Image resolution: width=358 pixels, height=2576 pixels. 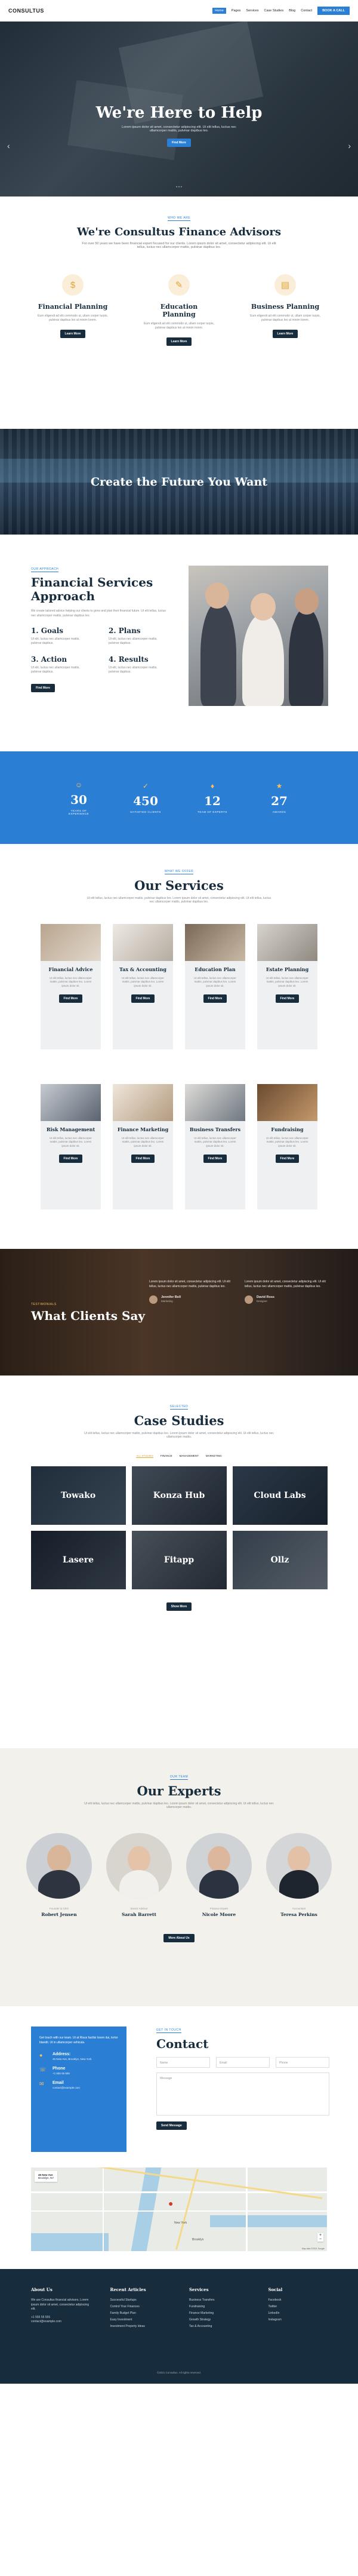 What do you see at coordinates (78, 1560) in the screenshot?
I see `case-card: Lasere` at bounding box center [78, 1560].